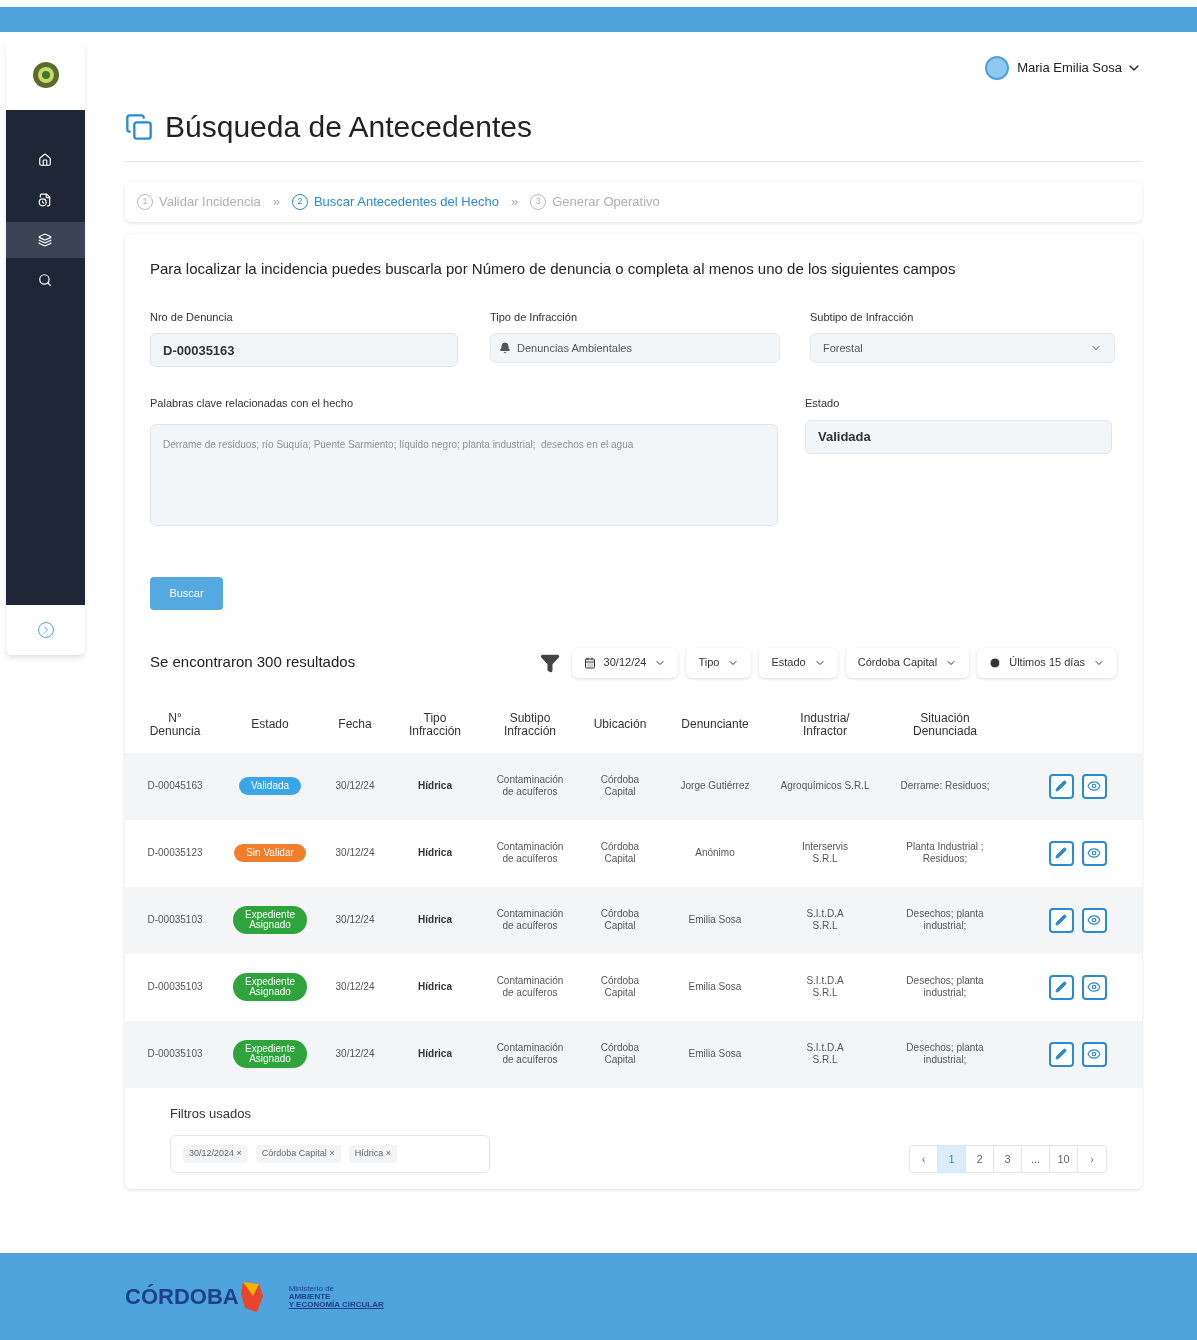  Describe the element at coordinates (620, 725) in the screenshot. I see `column-header: Ubicación` at that location.